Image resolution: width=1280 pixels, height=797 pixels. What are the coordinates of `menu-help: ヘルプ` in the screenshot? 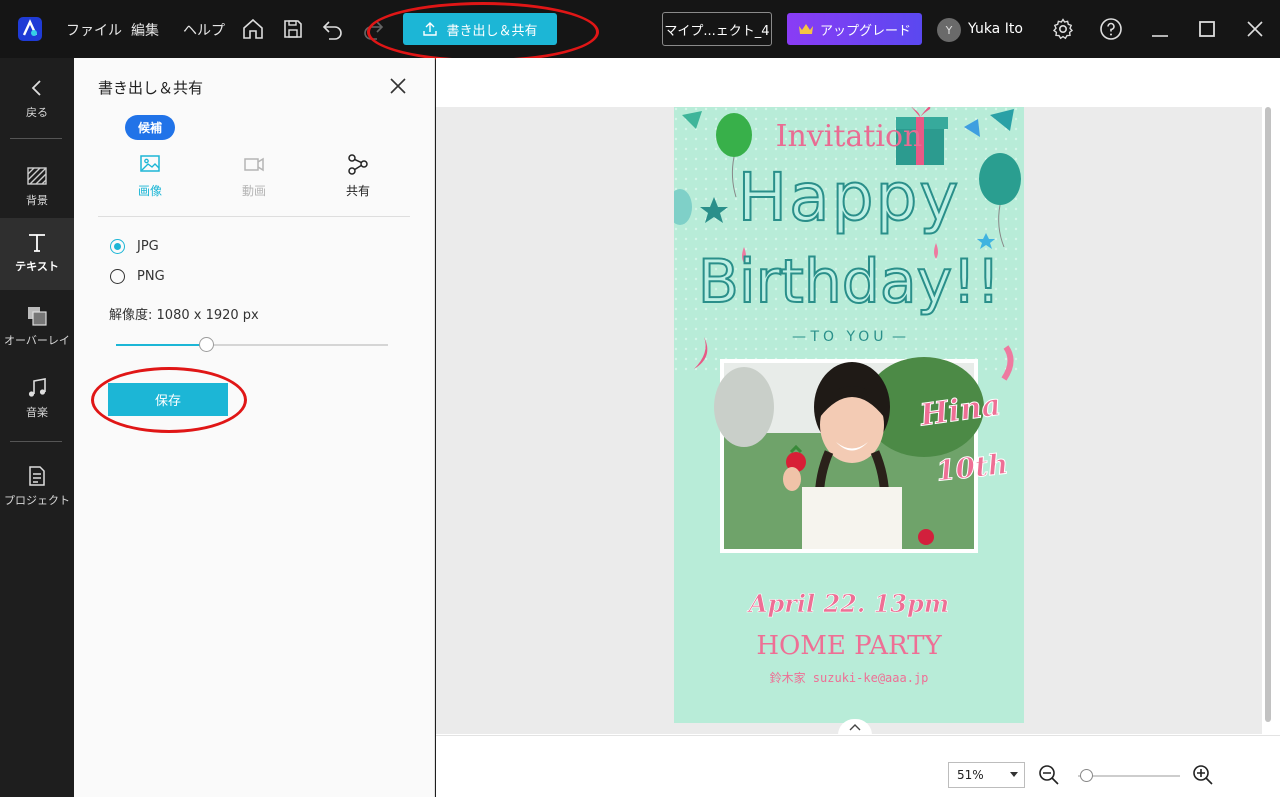 It's located at (204, 30).